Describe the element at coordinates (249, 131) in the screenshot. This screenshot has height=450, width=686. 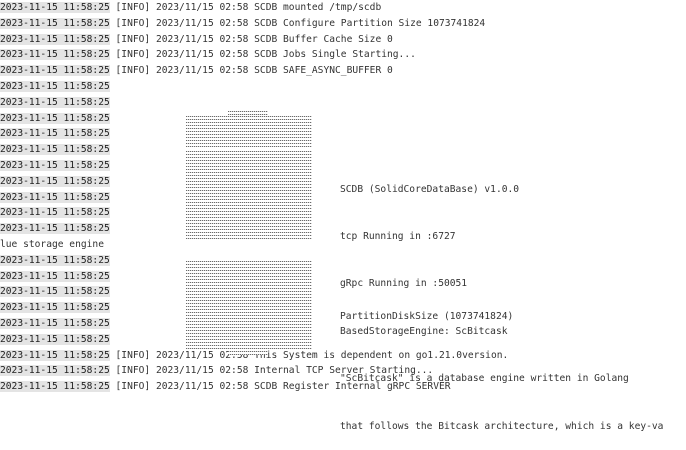
I see `database-art-cap` at that location.